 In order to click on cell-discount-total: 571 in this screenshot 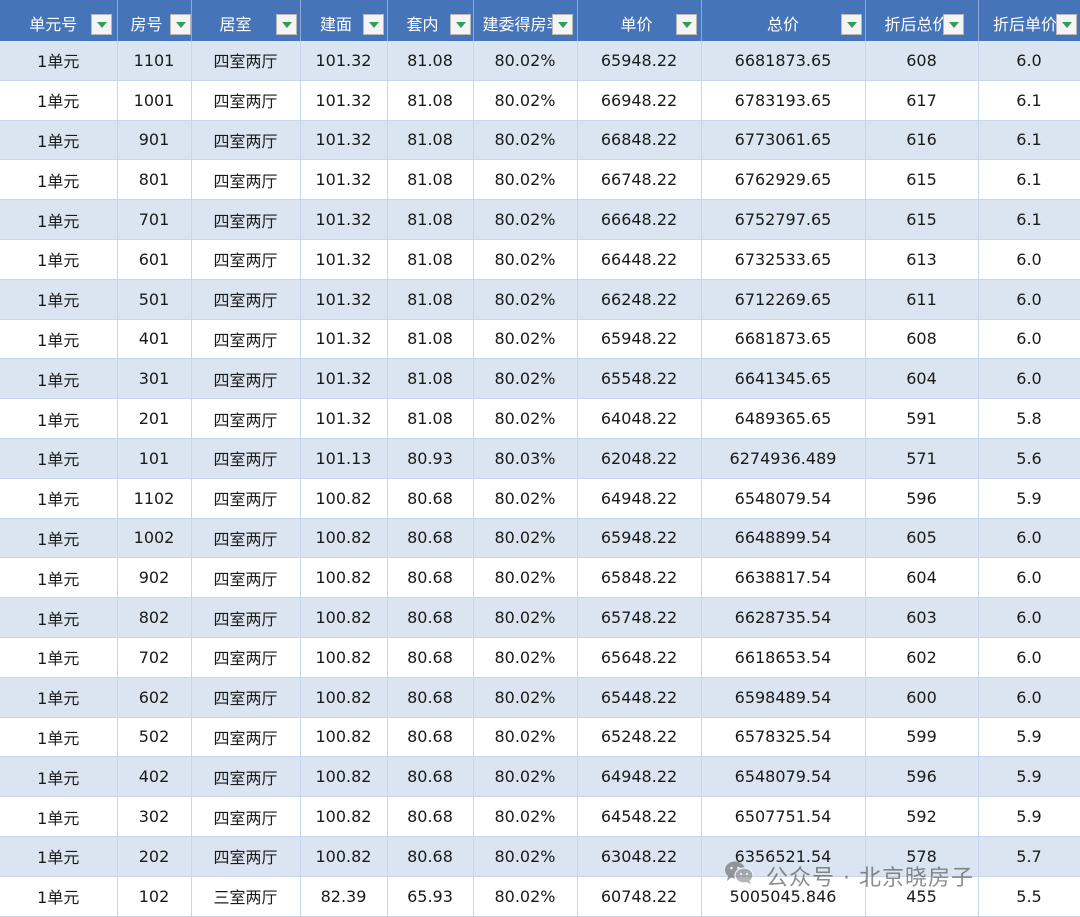, I will do `click(922, 458)`.